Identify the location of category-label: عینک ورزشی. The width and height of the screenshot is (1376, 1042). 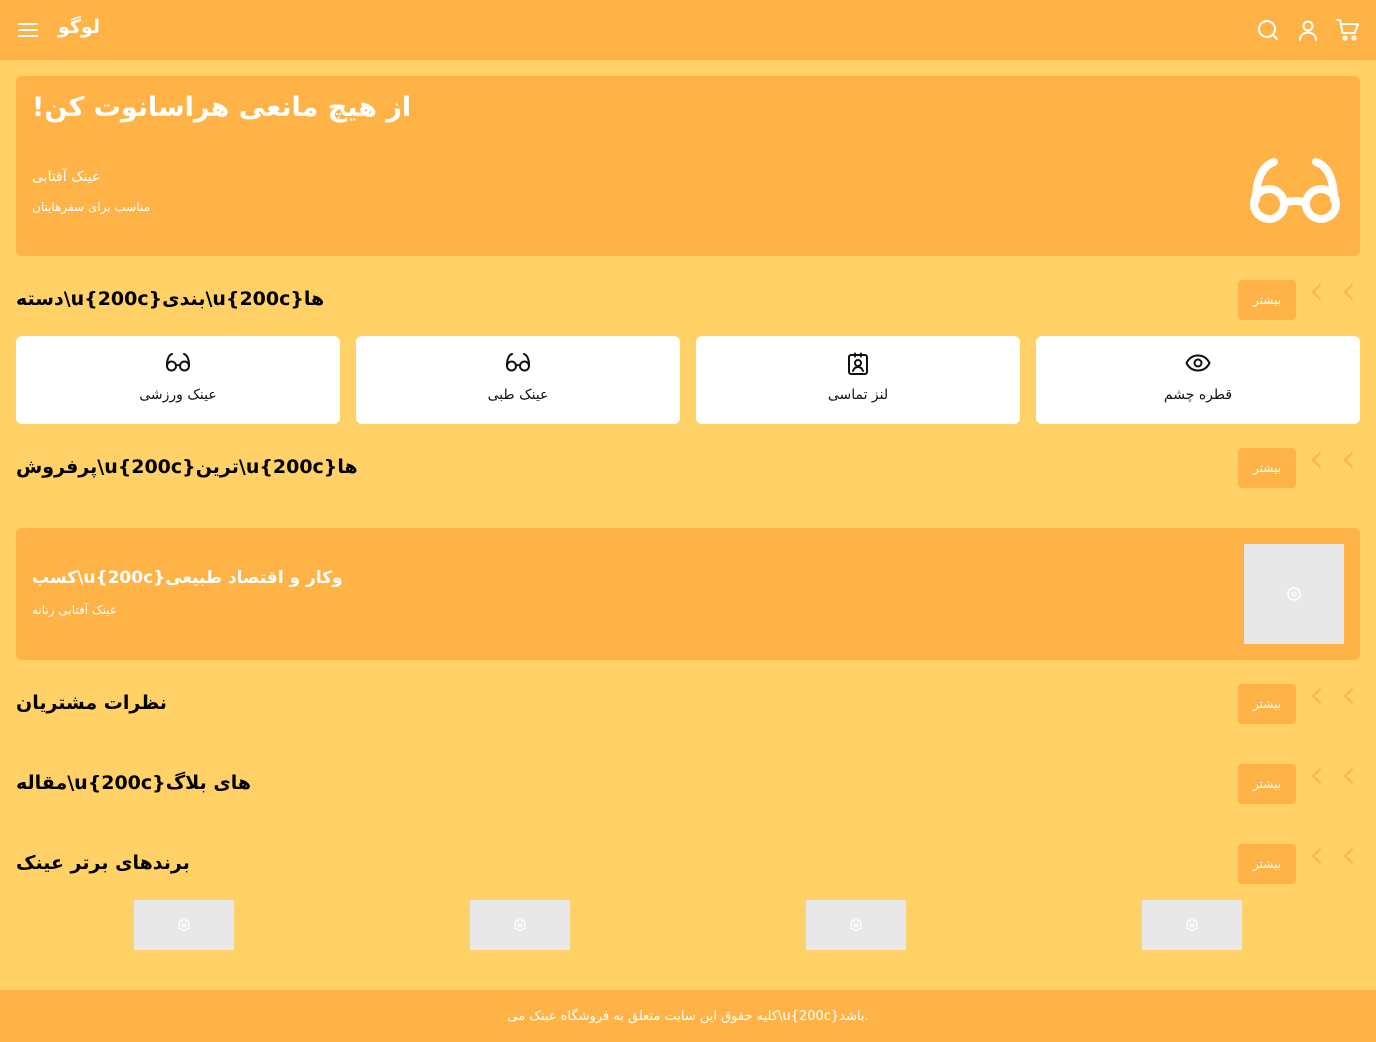
(178, 395).